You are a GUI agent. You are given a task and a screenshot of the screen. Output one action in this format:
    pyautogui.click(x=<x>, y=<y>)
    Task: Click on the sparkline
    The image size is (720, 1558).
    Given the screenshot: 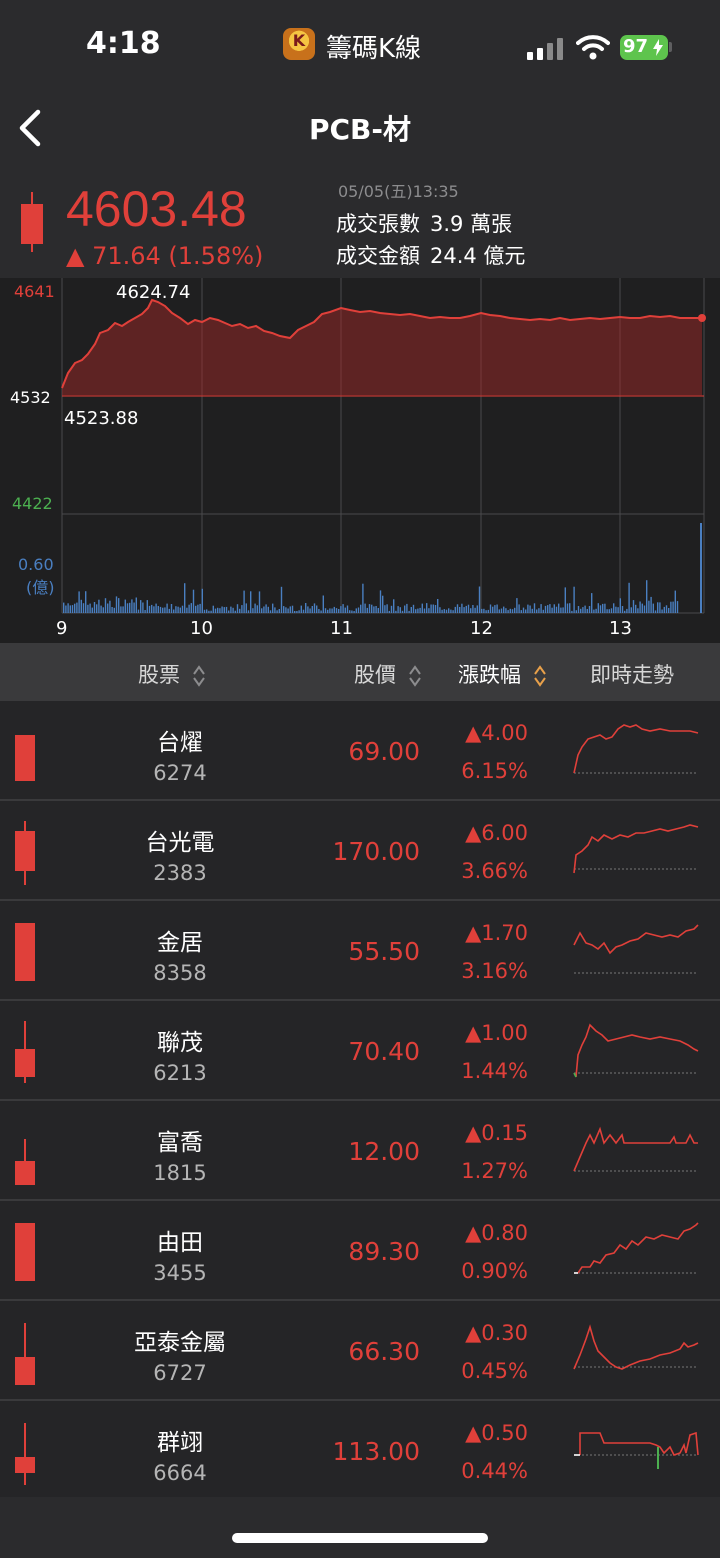 What is the action you would take?
    pyautogui.click(x=636, y=1450)
    